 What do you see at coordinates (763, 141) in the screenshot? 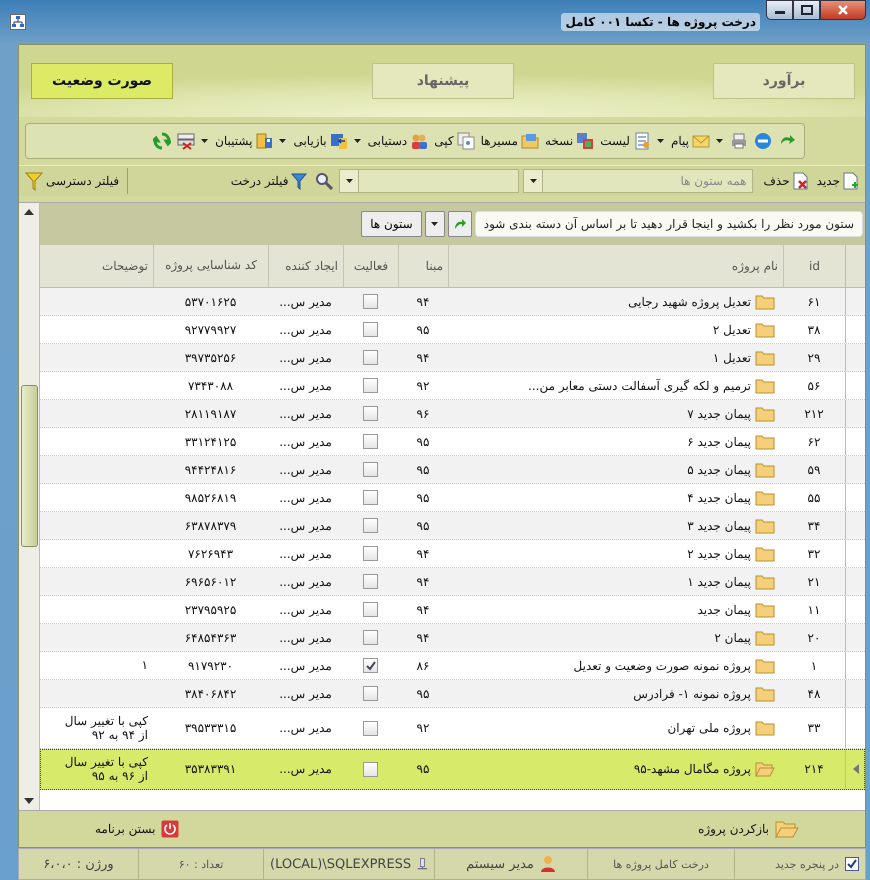
I see `circle-button` at bounding box center [763, 141].